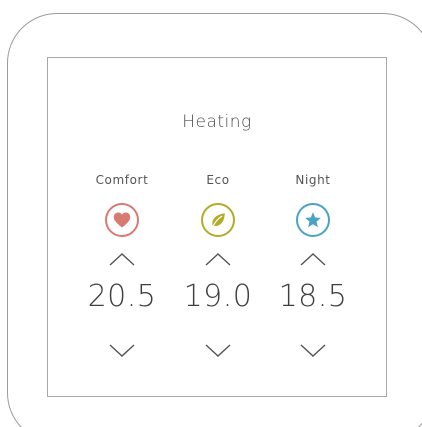  I want to click on mode-night: Night 18.5, so click(313, 264).